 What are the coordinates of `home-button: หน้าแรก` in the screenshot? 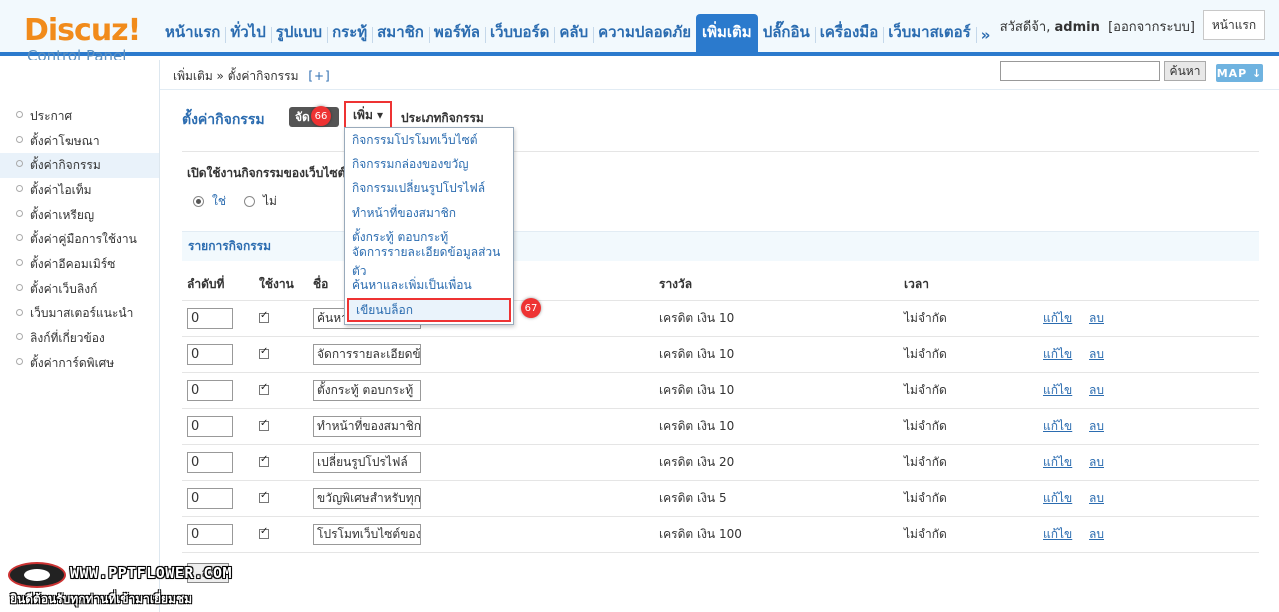 It's located at (1234, 25).